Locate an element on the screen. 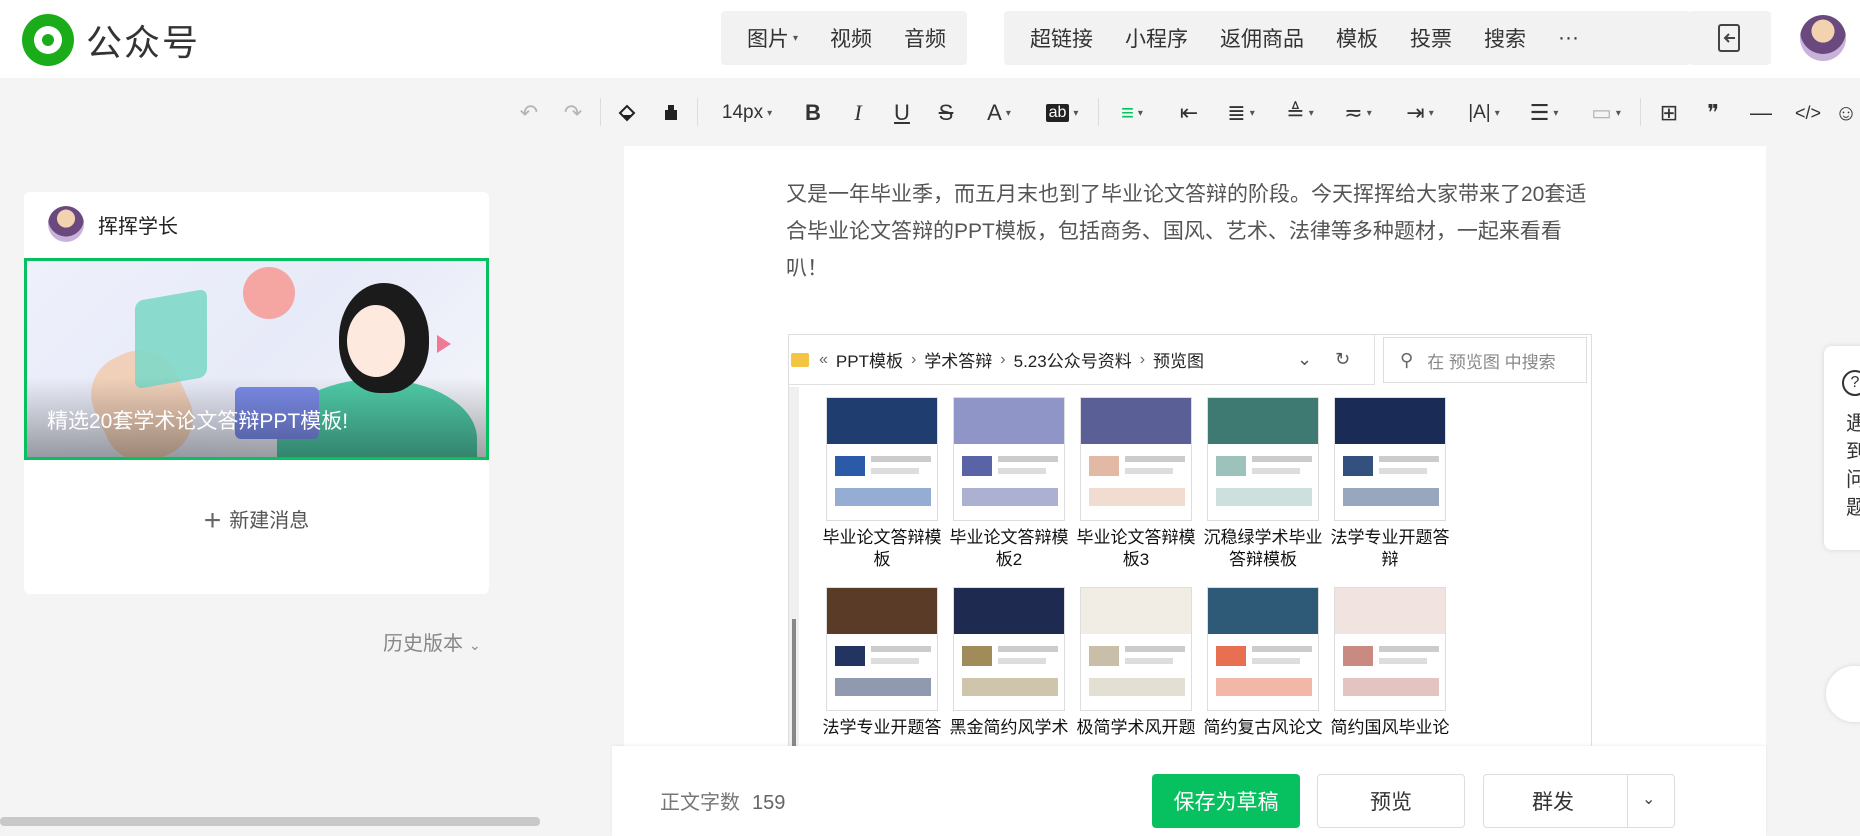 Image resolution: width=1860 pixels, height=836 pixels. letter-spacing-button: |A| ▾ is located at coordinates (1484, 113).